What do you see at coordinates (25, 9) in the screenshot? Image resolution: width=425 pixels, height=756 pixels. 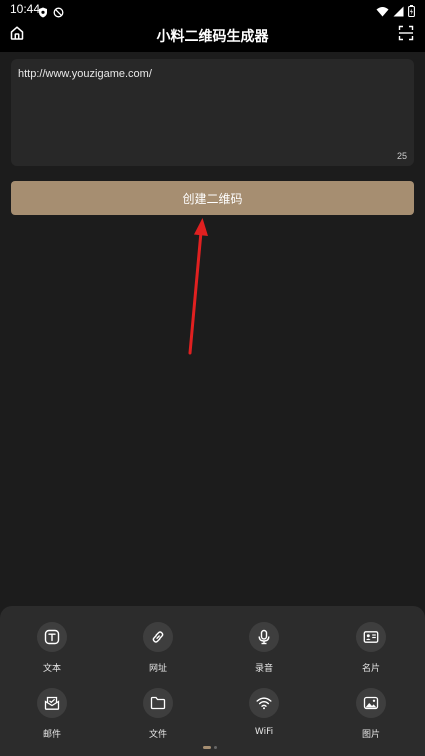 I see `status-time: 10:44` at bounding box center [25, 9].